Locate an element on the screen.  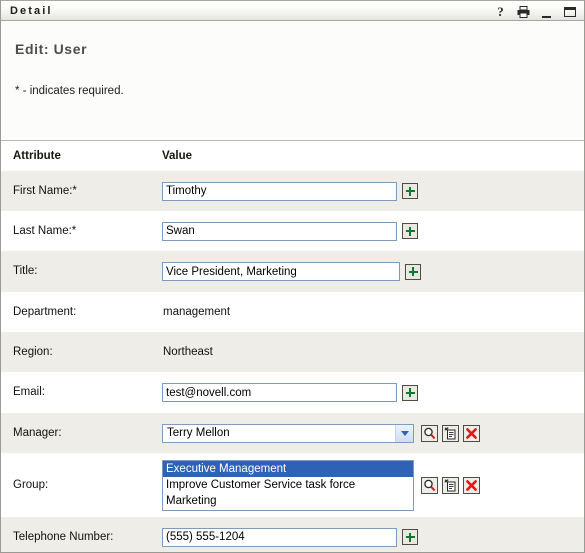
field-value-first-name is located at coordinates (373, 191).